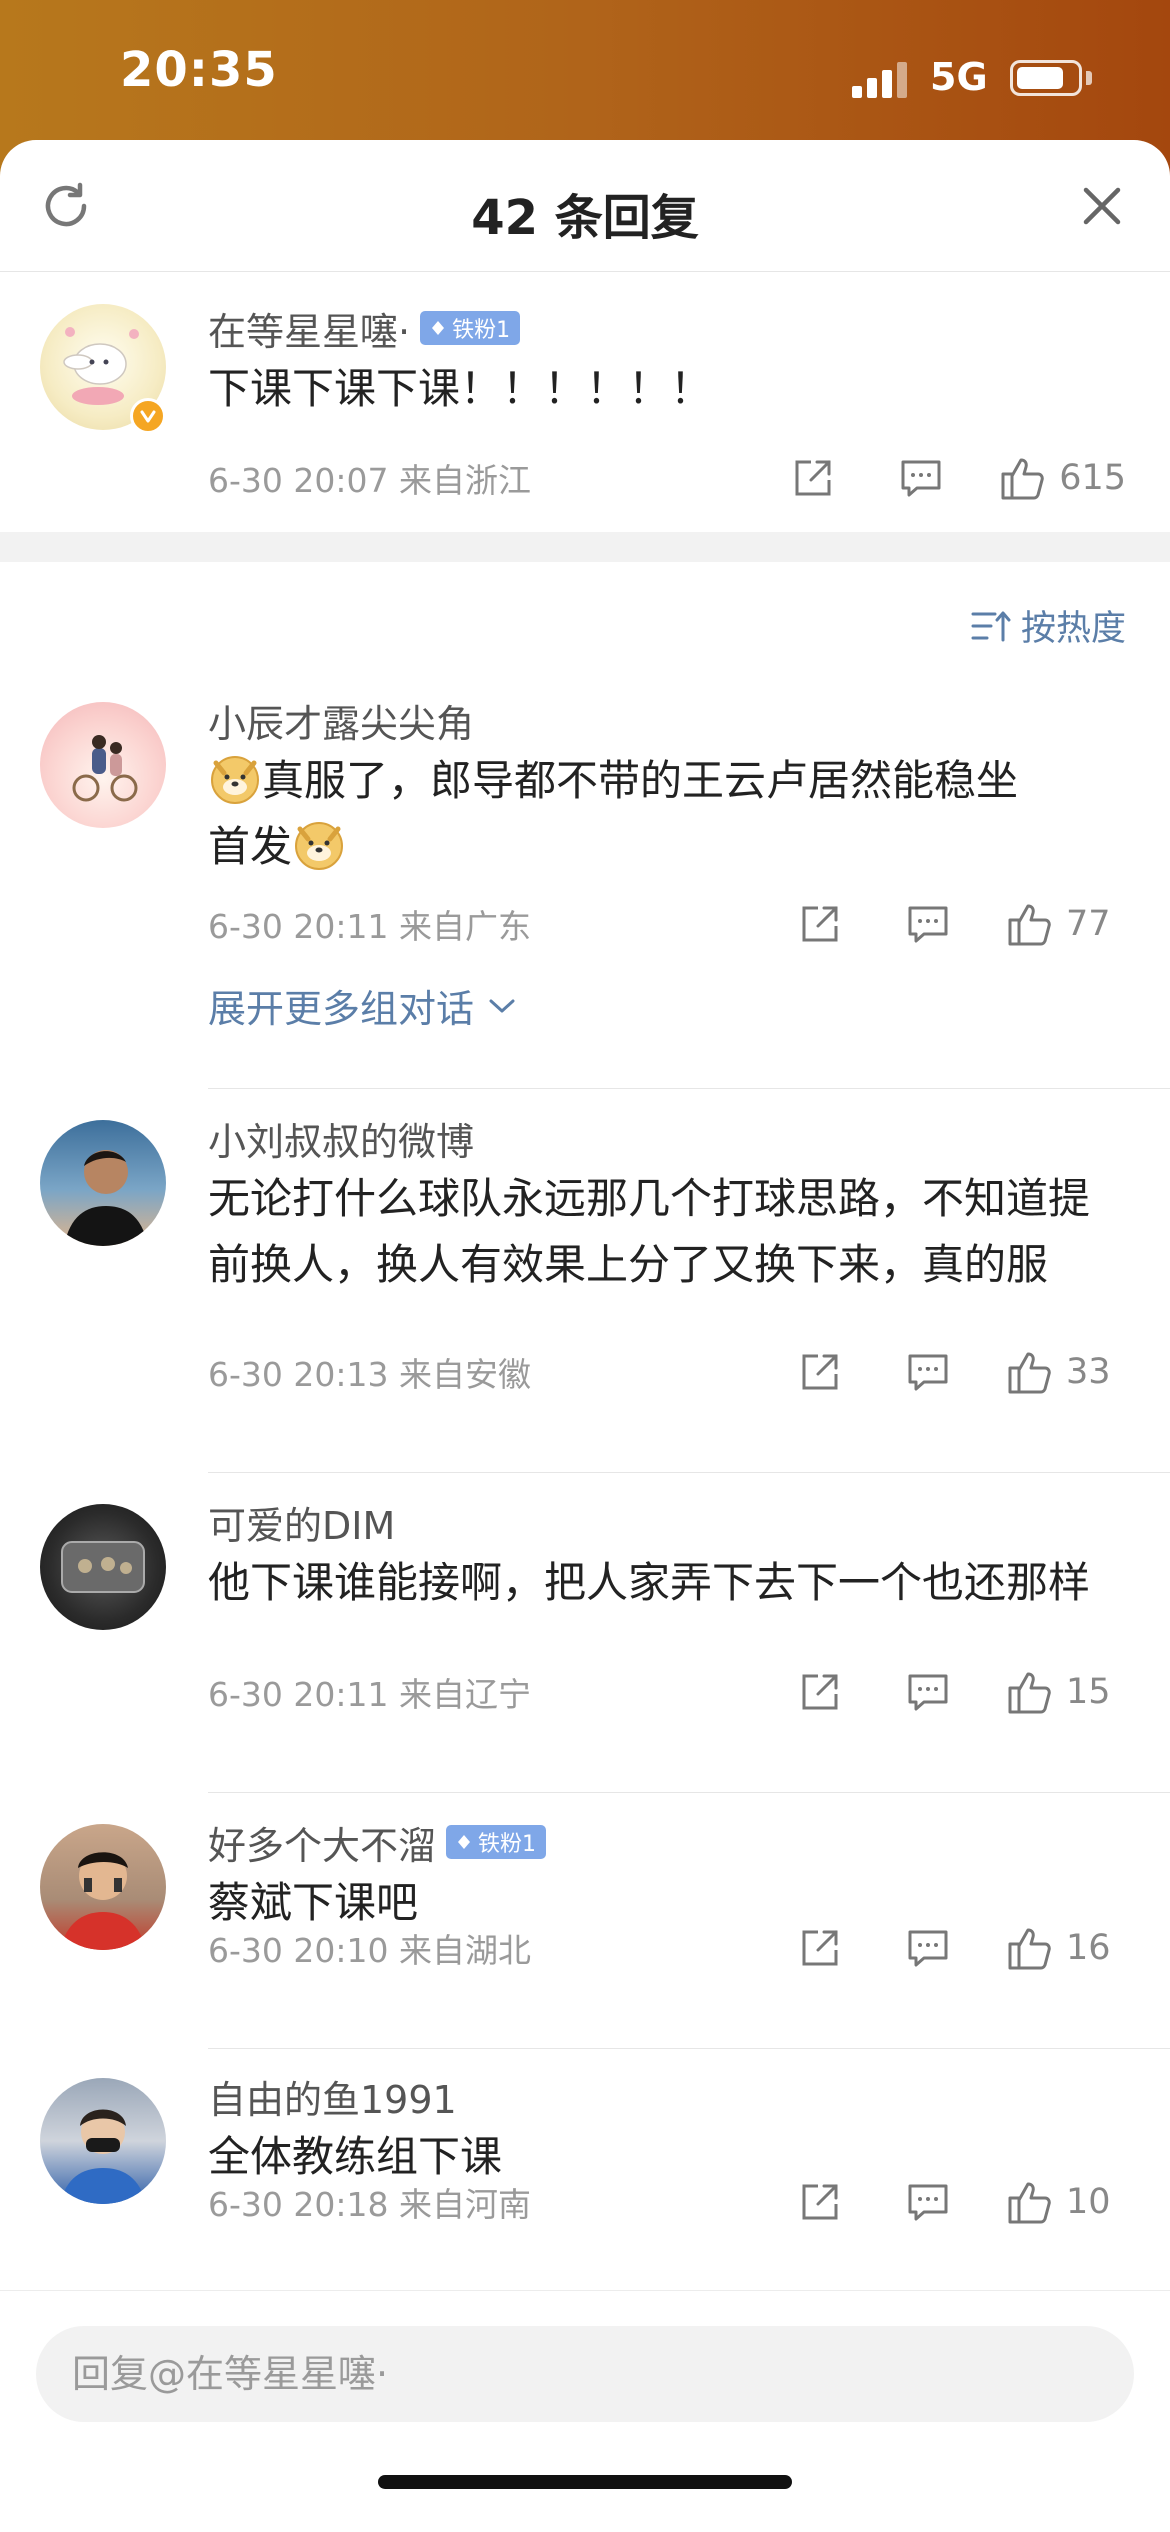  I want to click on comment-text: 真服了，郎导都不带的王云卢居然能稳坐 首发, so click(667, 814).